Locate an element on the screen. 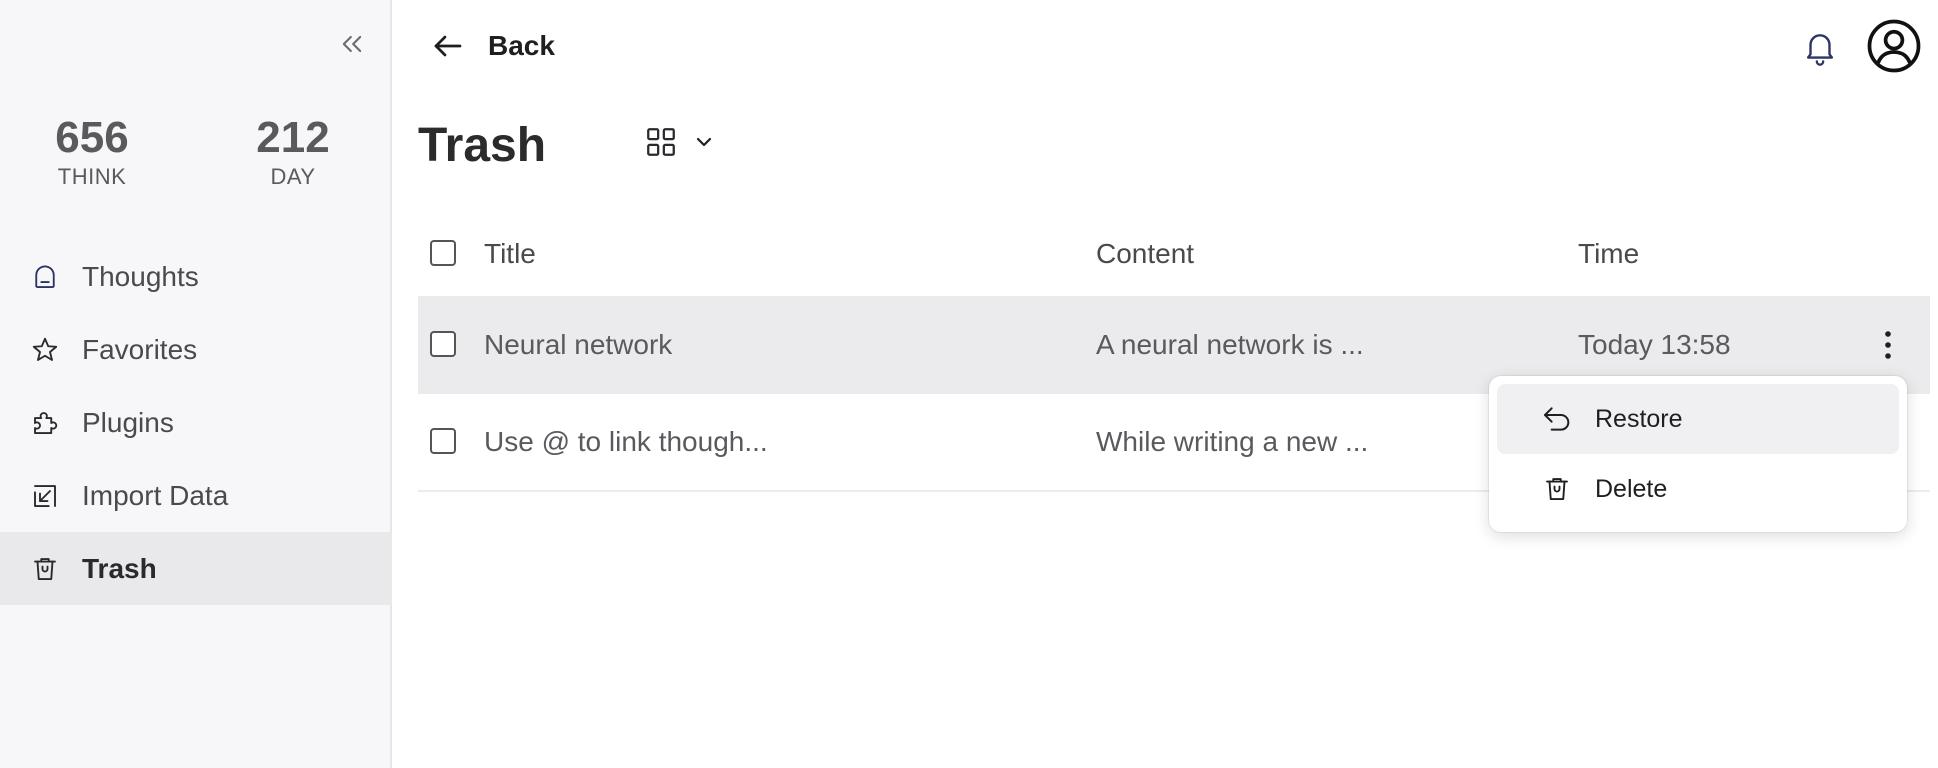  sidebar-item-plugins: Plugins is located at coordinates (196, 422).